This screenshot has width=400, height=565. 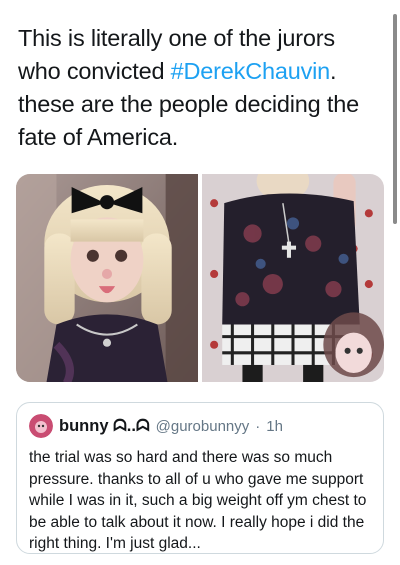 I want to click on quoted-tweet-header: bunny ᗣ..ᗣ @gurobunnyy · 1h, so click(x=200, y=426).